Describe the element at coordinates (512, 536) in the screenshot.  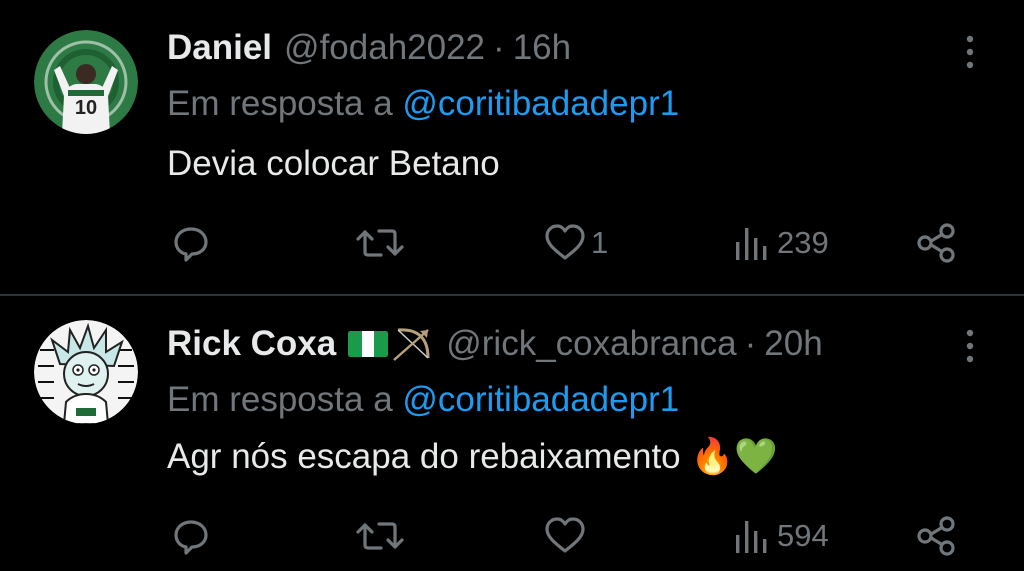
I see `action-bar: 594` at that location.